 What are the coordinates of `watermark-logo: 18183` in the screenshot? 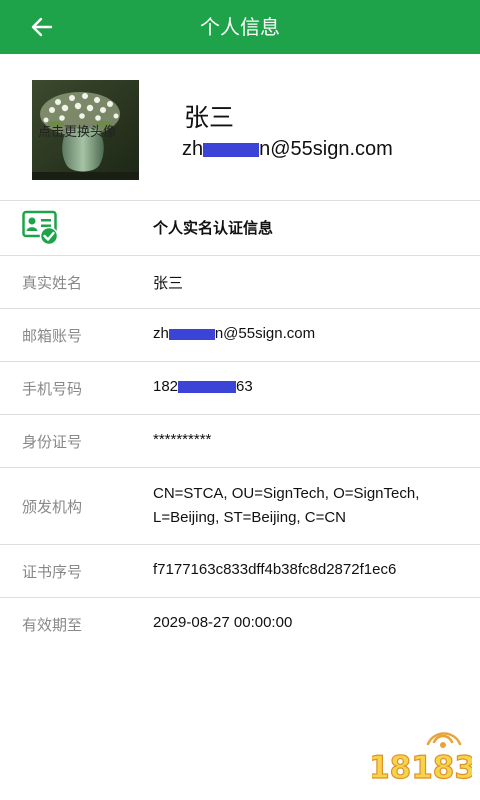 It's located at (422, 759).